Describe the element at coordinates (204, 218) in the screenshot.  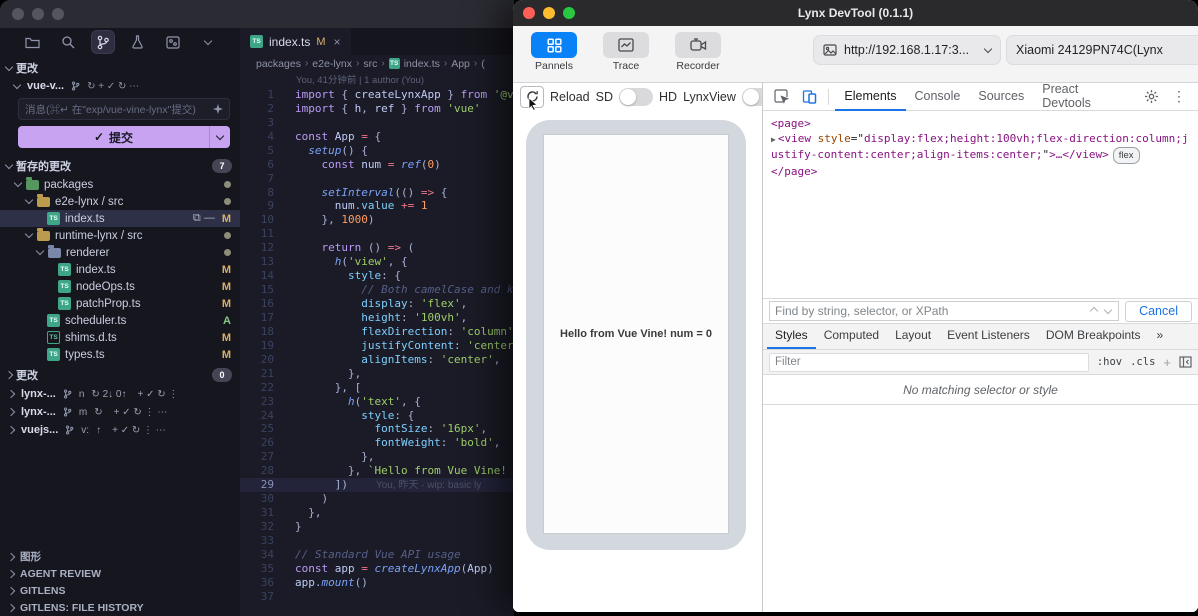
I see `file-actions: ⧉ —` at that location.